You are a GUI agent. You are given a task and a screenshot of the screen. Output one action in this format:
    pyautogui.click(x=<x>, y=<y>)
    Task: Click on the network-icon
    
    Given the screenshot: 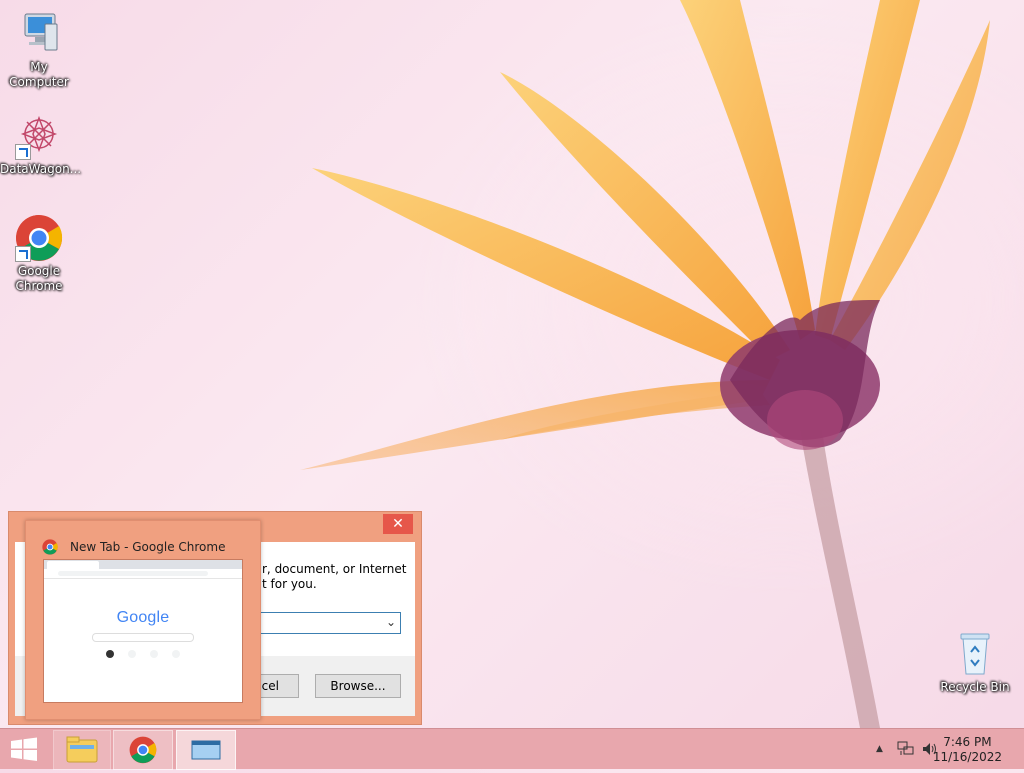 What is the action you would take?
    pyautogui.click(x=906, y=749)
    